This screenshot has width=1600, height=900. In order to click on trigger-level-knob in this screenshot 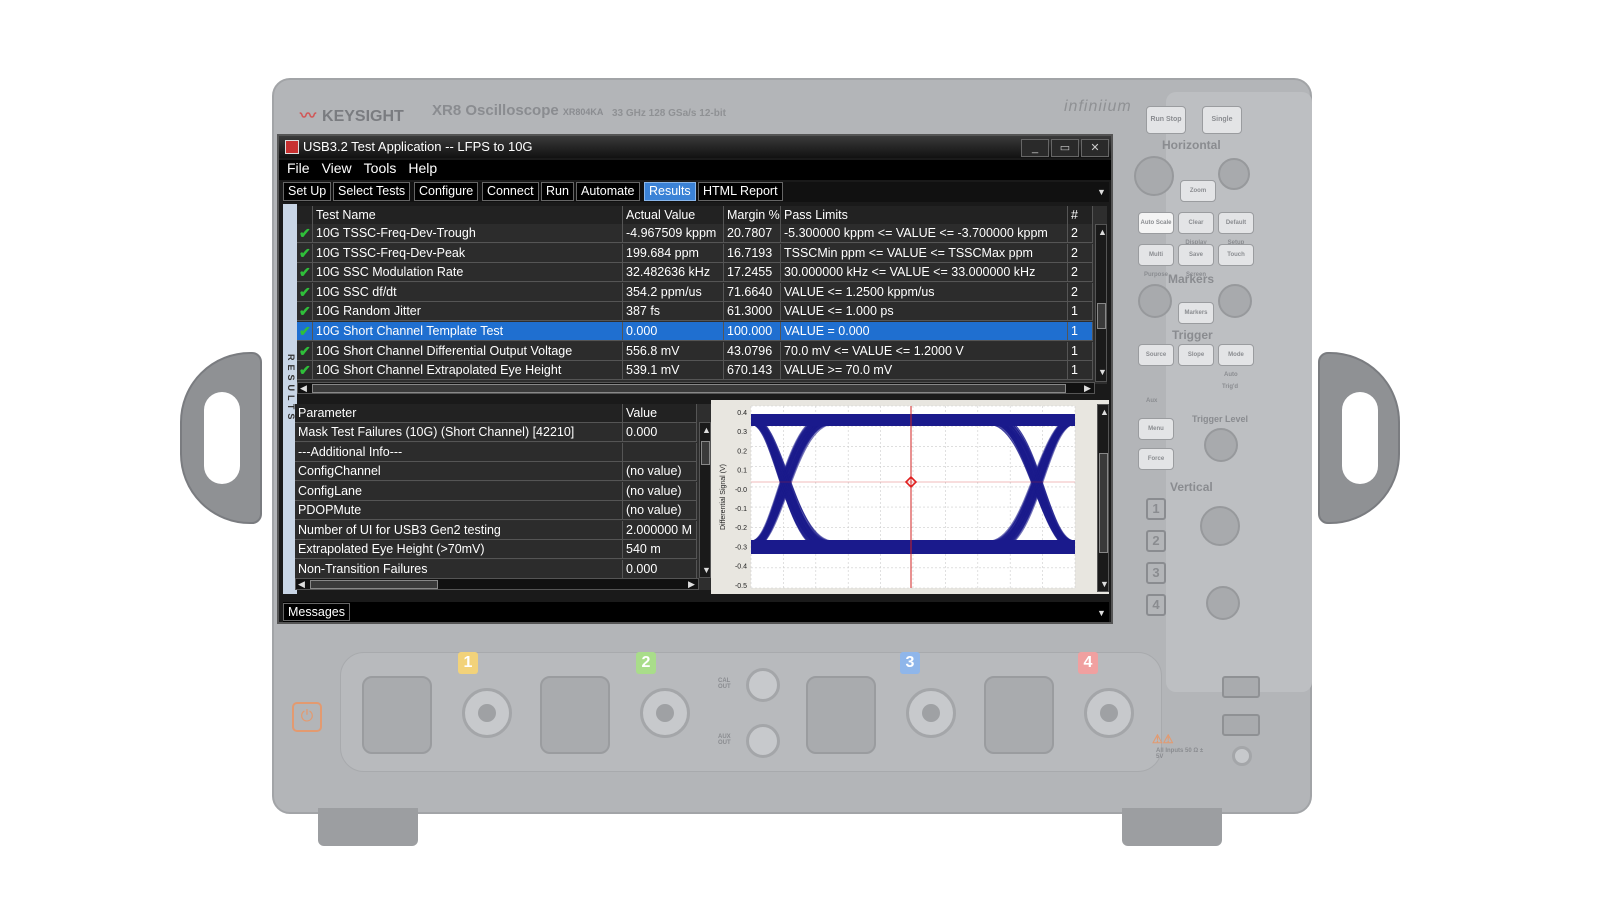, I will do `click(1221, 445)`.